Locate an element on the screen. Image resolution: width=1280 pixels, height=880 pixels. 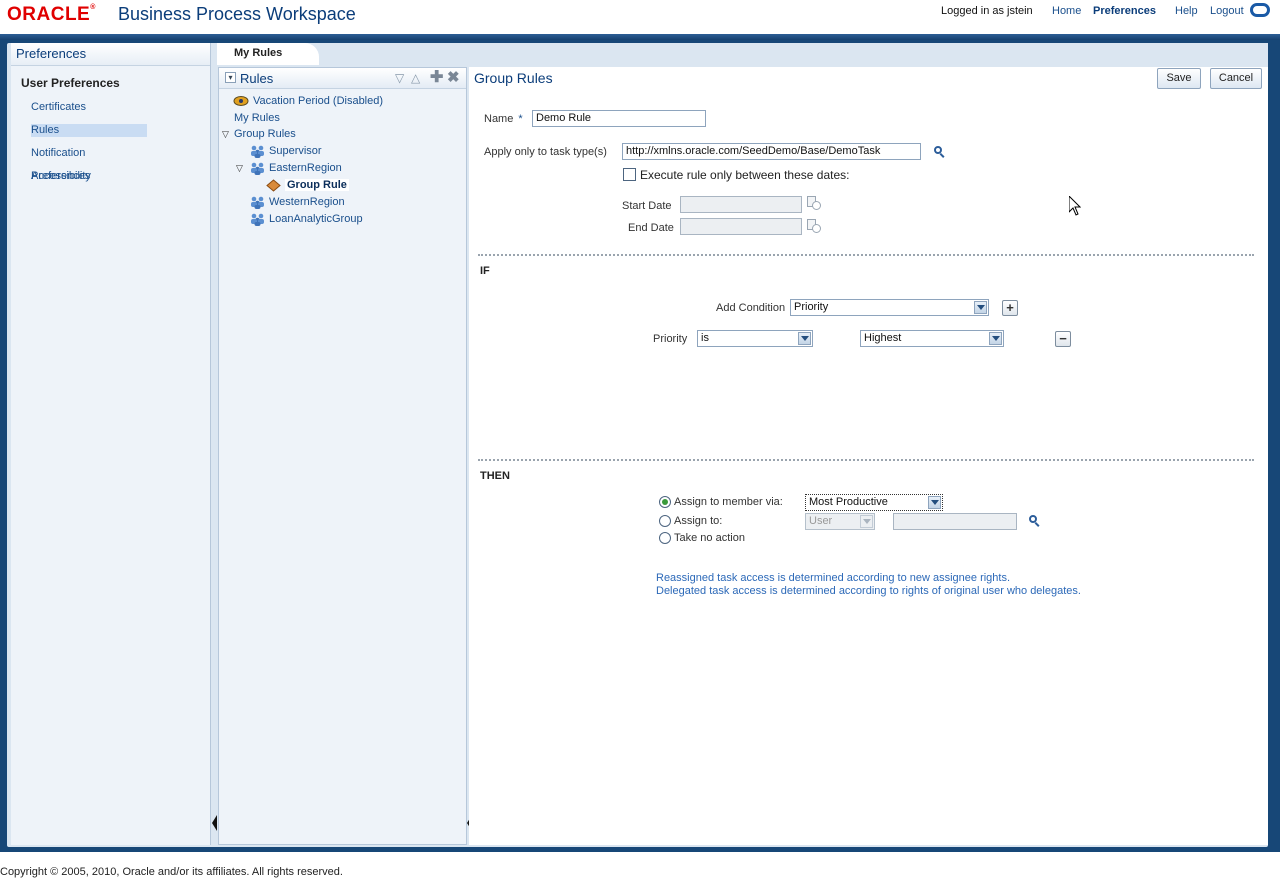
nav-item-certificates: Certificates is located at coordinates (89, 107).